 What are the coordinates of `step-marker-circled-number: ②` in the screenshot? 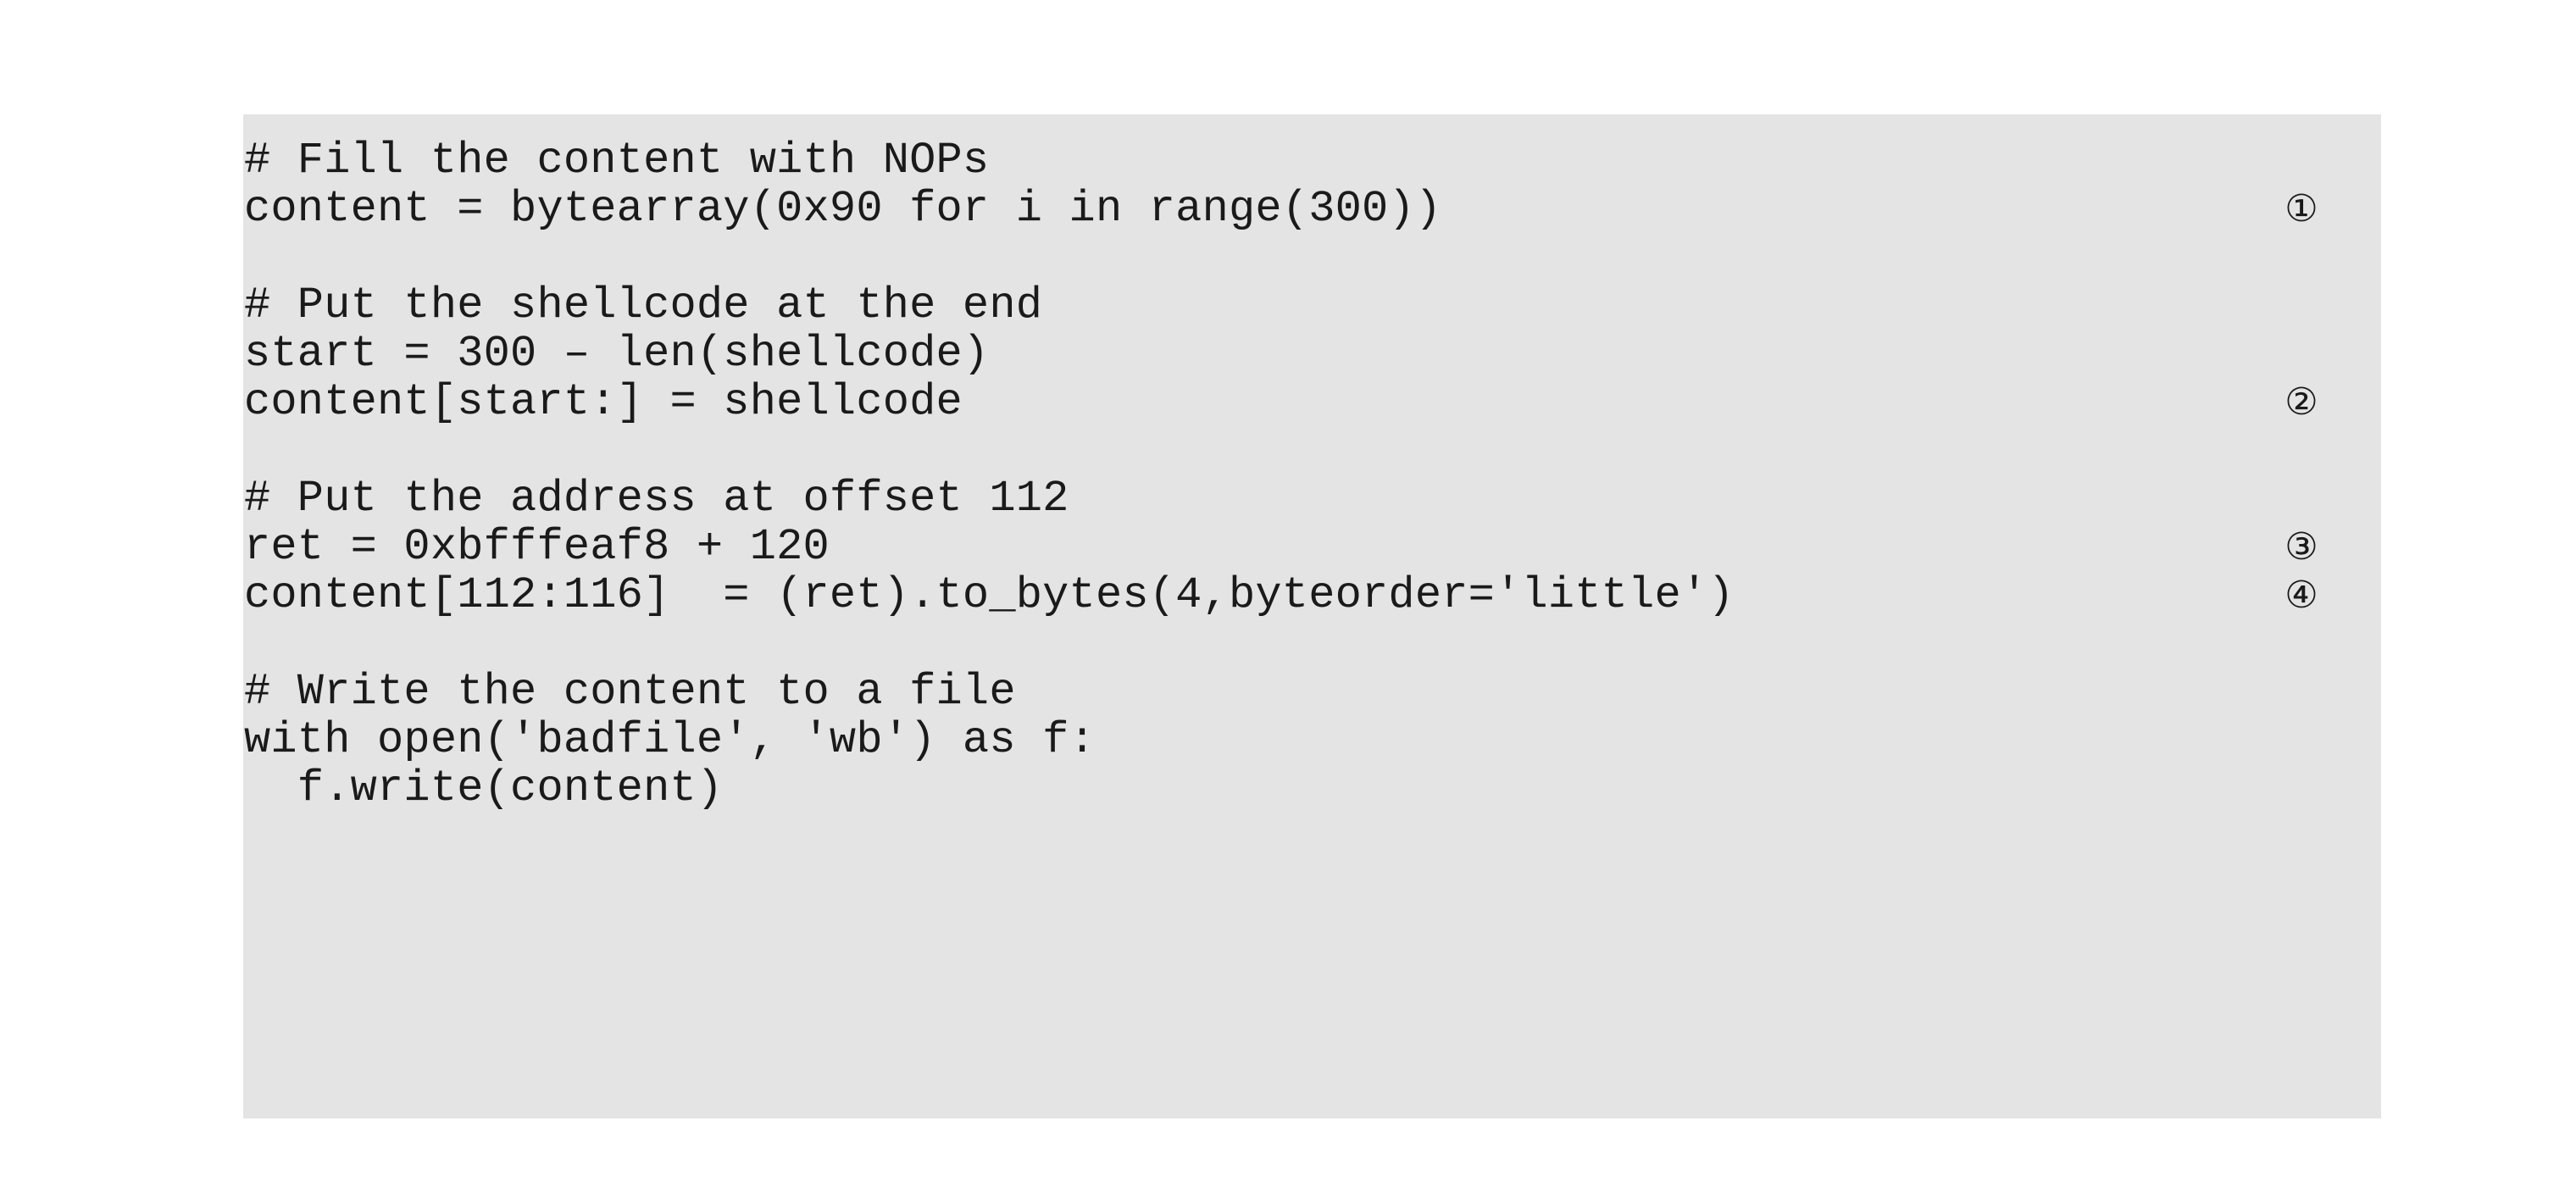 It's located at (2301, 402).